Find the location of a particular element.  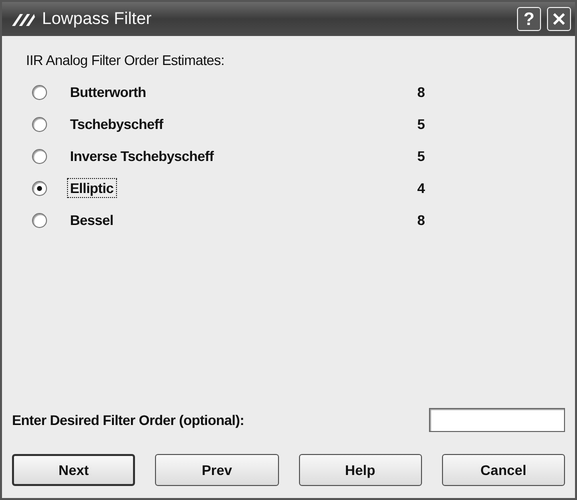

window-title: Lowpass Filter is located at coordinates (97, 19).